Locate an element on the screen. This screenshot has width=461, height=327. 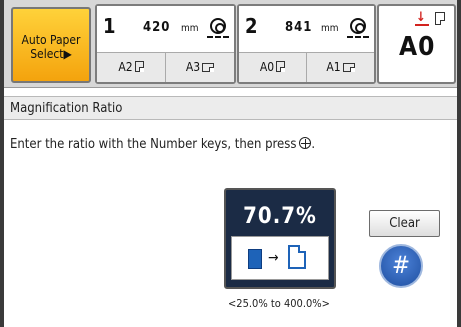
cut-size-label: A3 is located at coordinates (193, 67).